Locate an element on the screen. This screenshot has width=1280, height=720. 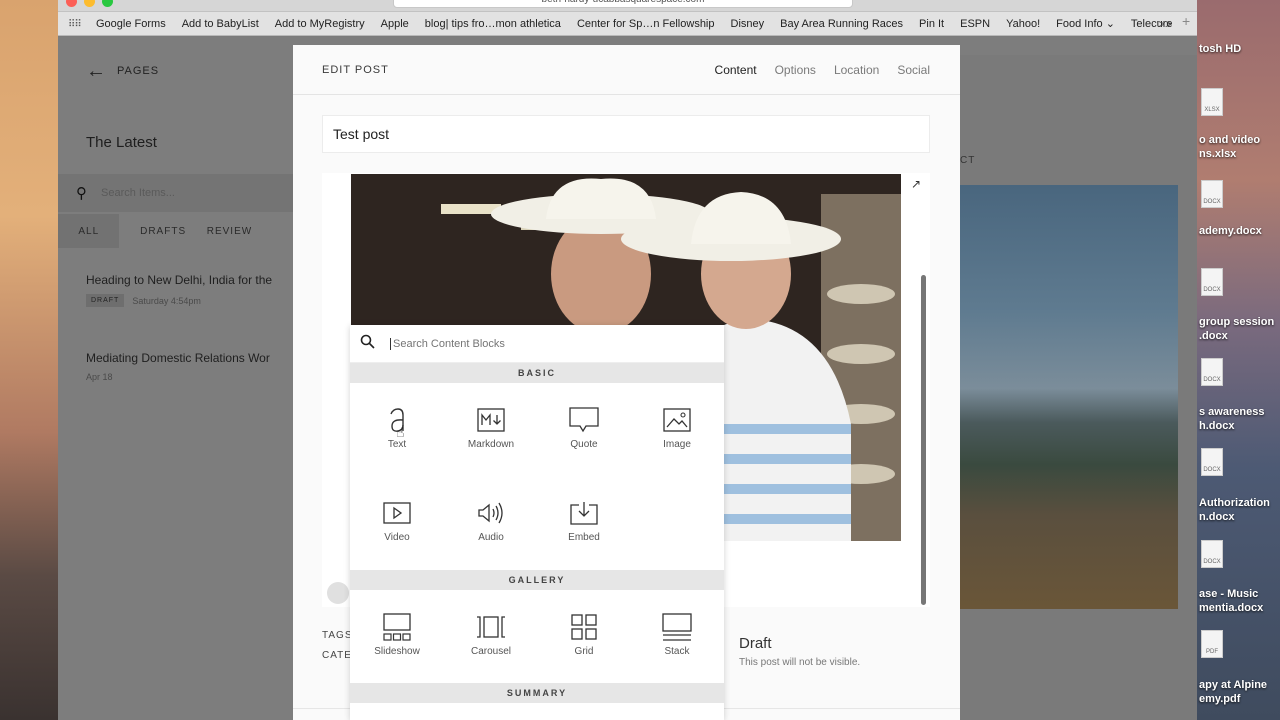
desktop-label: tosh HD is located at coordinates (1220, 49).